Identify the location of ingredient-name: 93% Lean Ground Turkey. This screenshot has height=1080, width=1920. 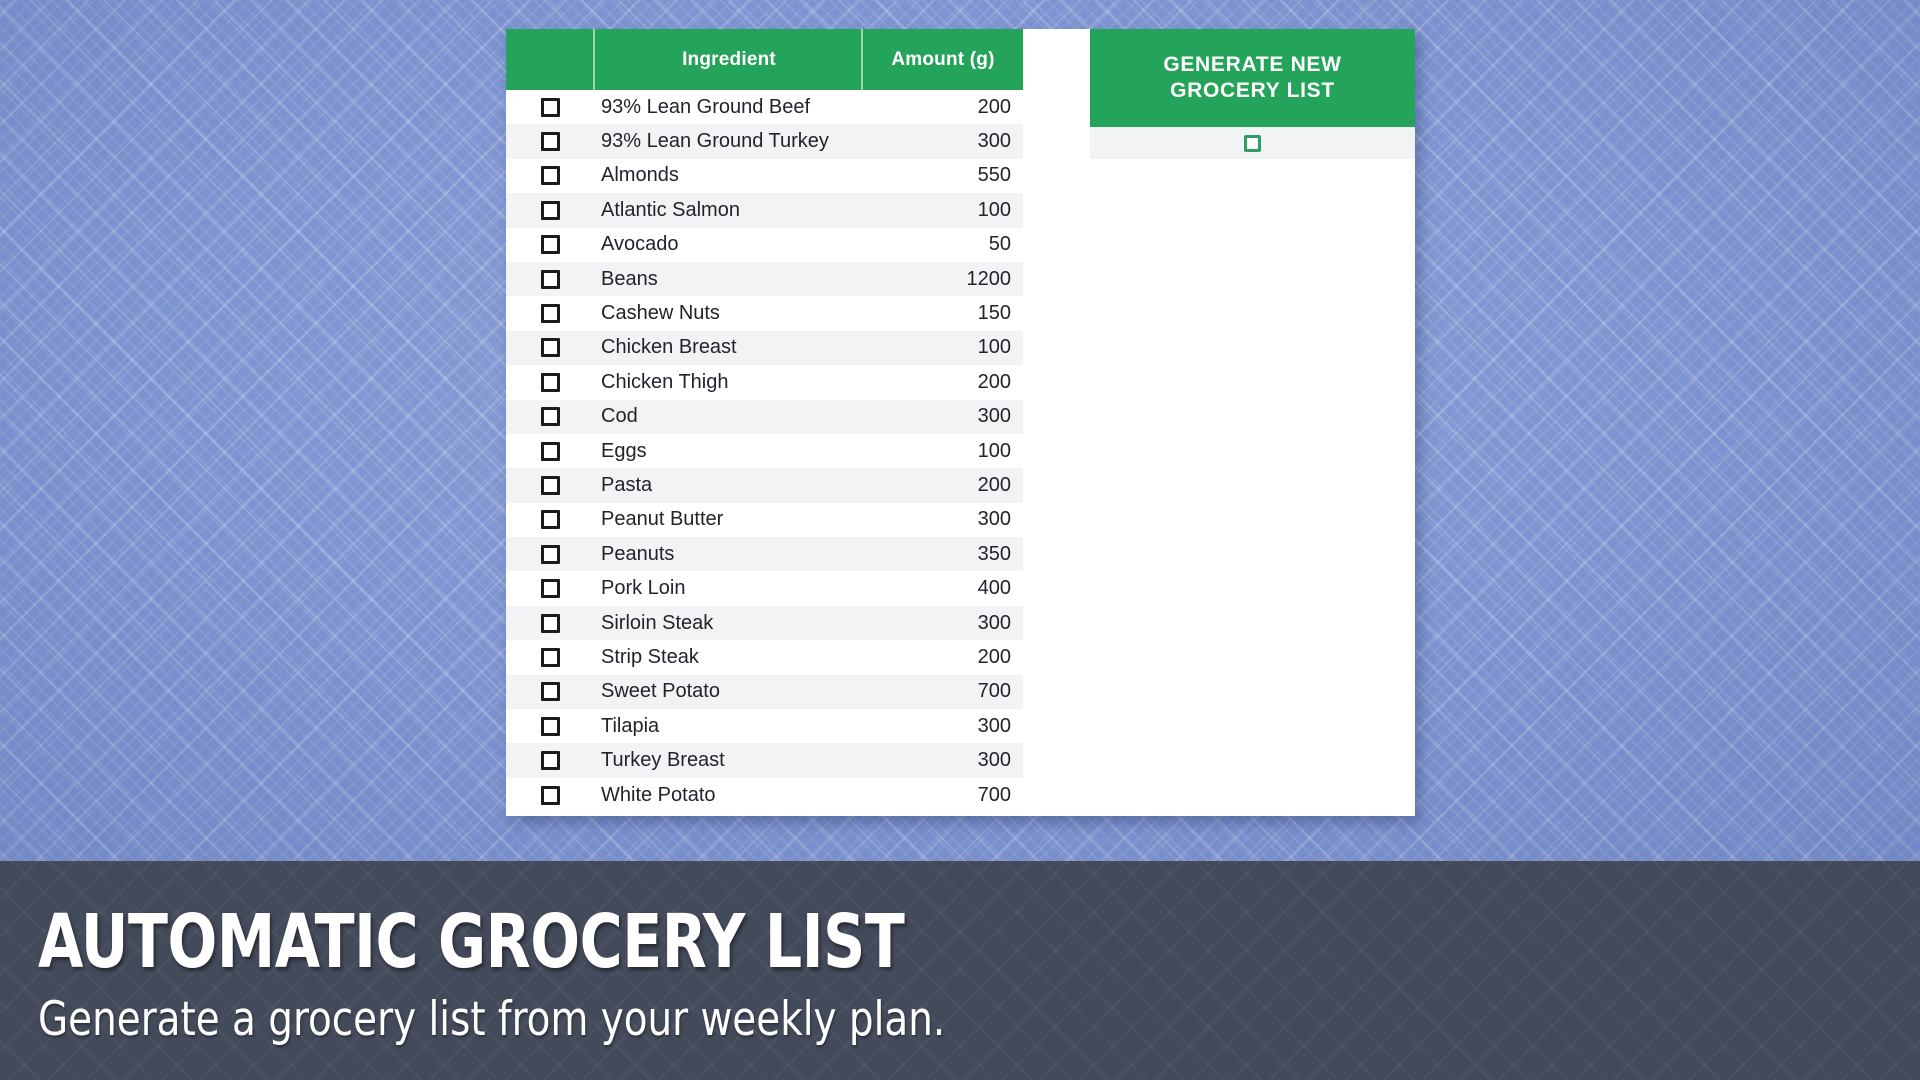
(715, 141).